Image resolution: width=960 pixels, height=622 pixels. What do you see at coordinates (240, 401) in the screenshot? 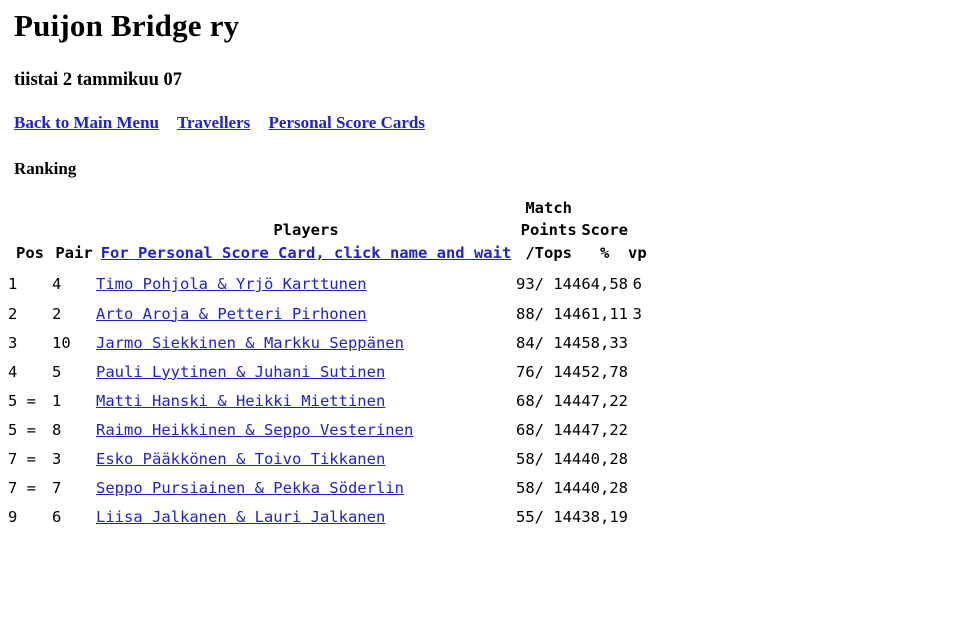
I see `player-link: Matti Hanski & Heikki Miettinen` at bounding box center [240, 401].